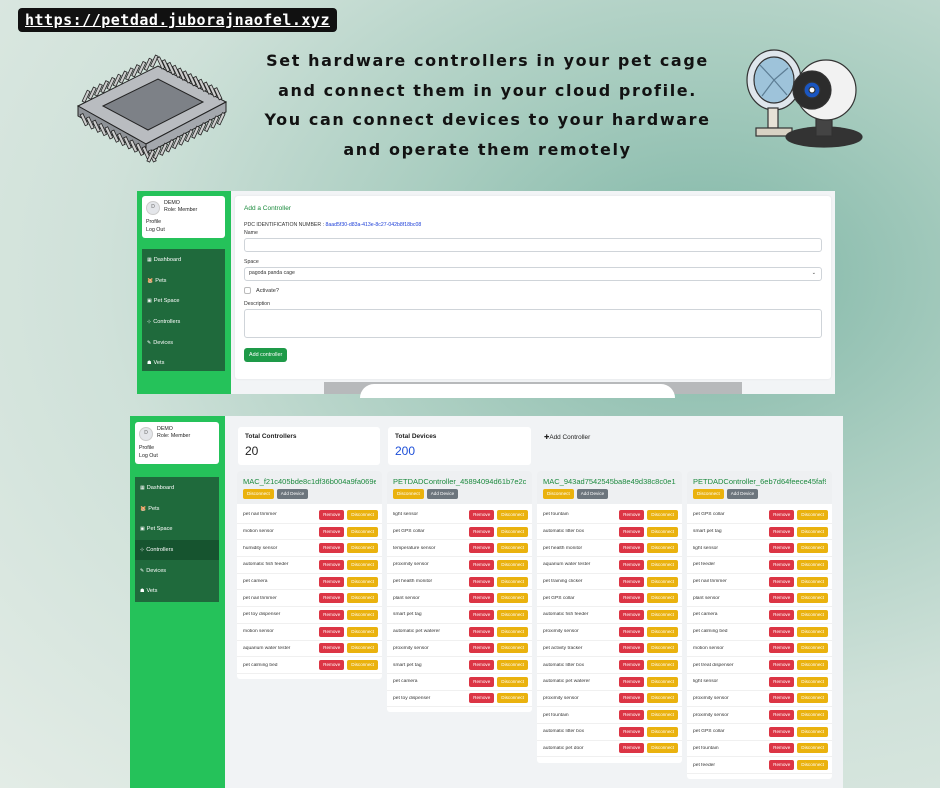  Describe the element at coordinates (567, 437) in the screenshot. I see `add-controller-link: ✚Add Controller` at that location.